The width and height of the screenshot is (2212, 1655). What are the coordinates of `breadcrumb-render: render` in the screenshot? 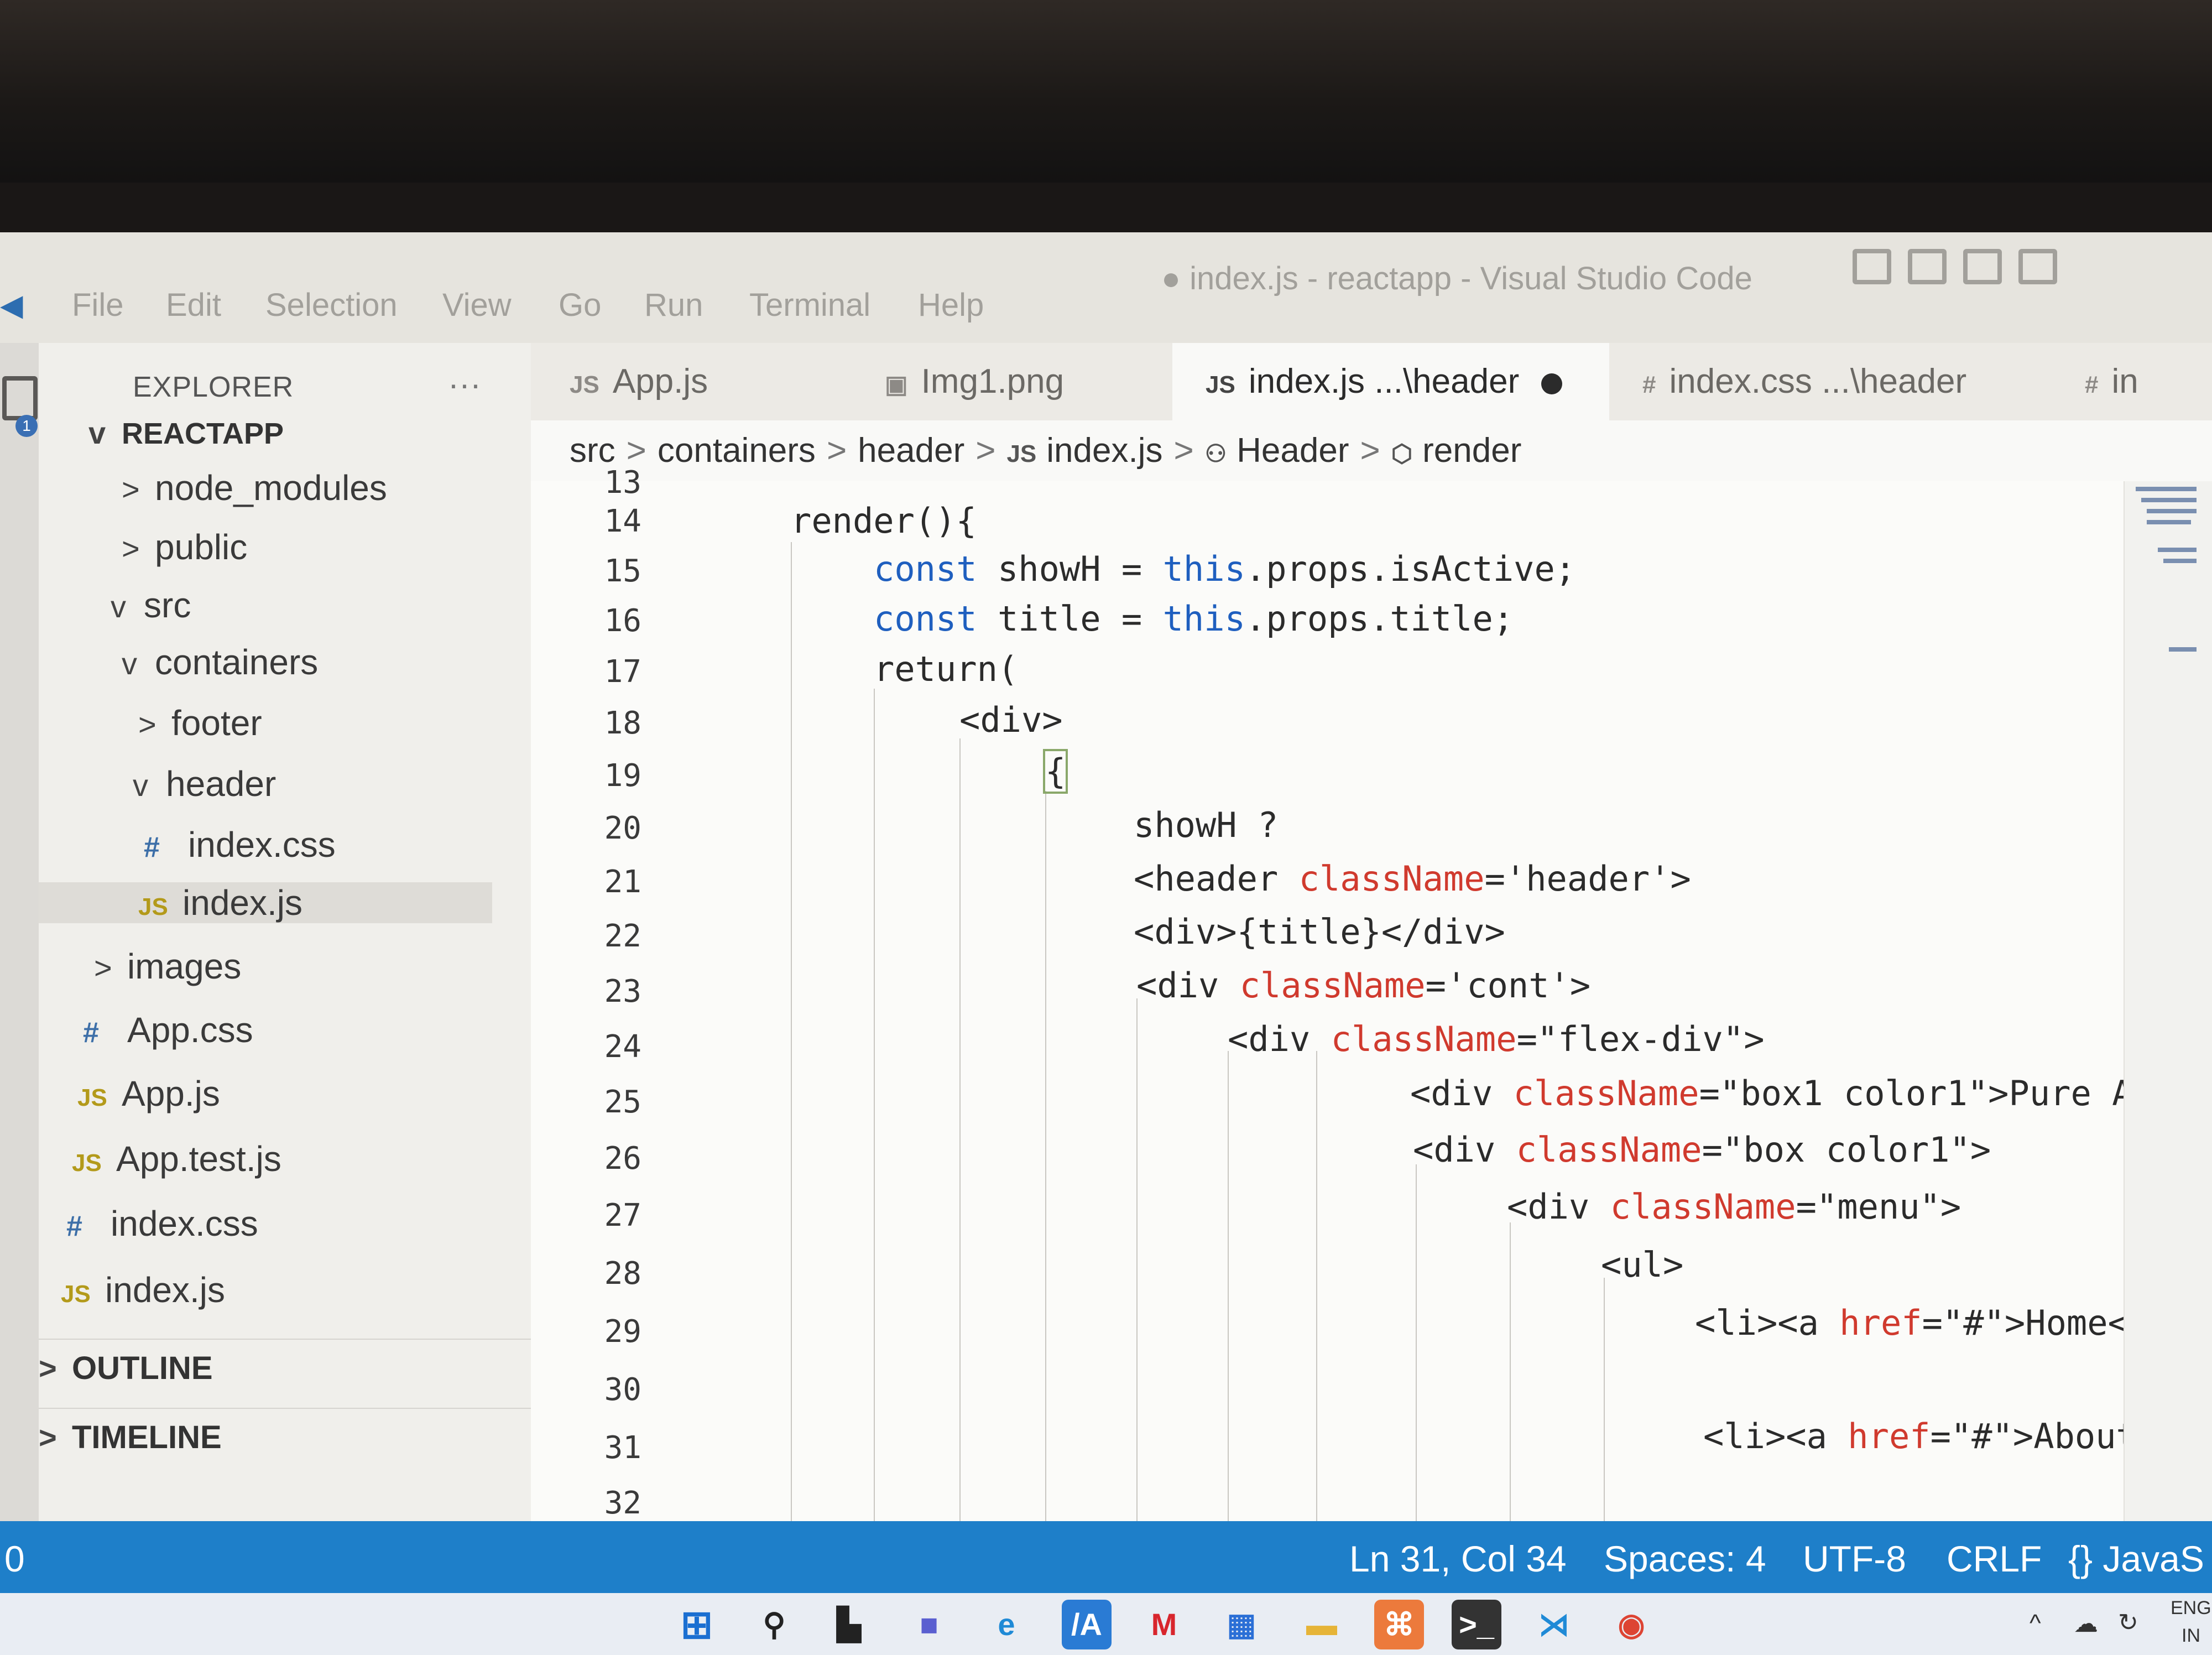 It's located at (1472, 450).